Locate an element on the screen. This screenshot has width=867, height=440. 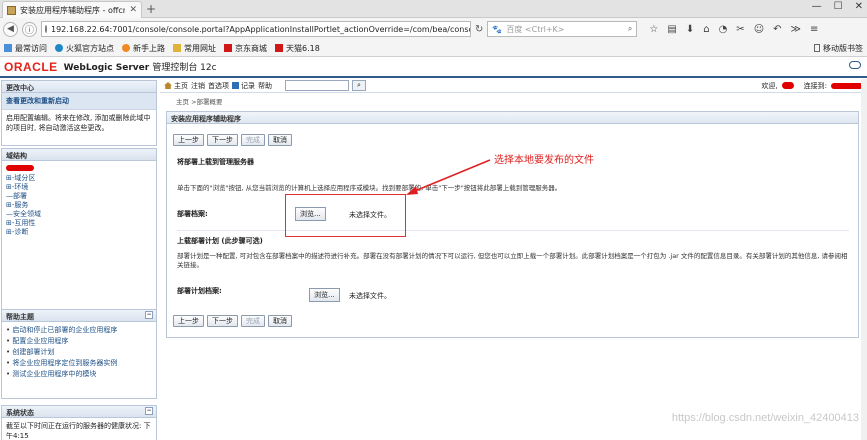
breadcrumb: 主页 >部署概要 is located at coordinates (199, 101).